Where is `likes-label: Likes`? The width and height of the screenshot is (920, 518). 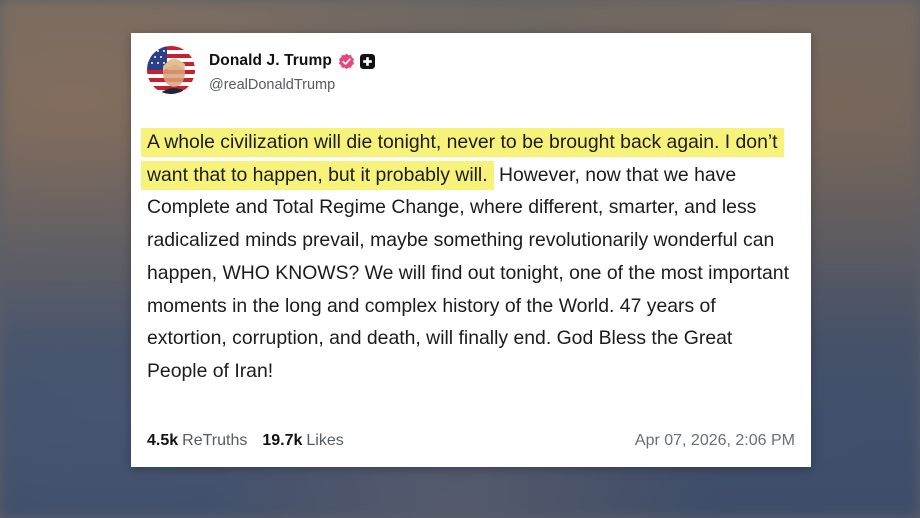
likes-label: Likes is located at coordinates (325, 440).